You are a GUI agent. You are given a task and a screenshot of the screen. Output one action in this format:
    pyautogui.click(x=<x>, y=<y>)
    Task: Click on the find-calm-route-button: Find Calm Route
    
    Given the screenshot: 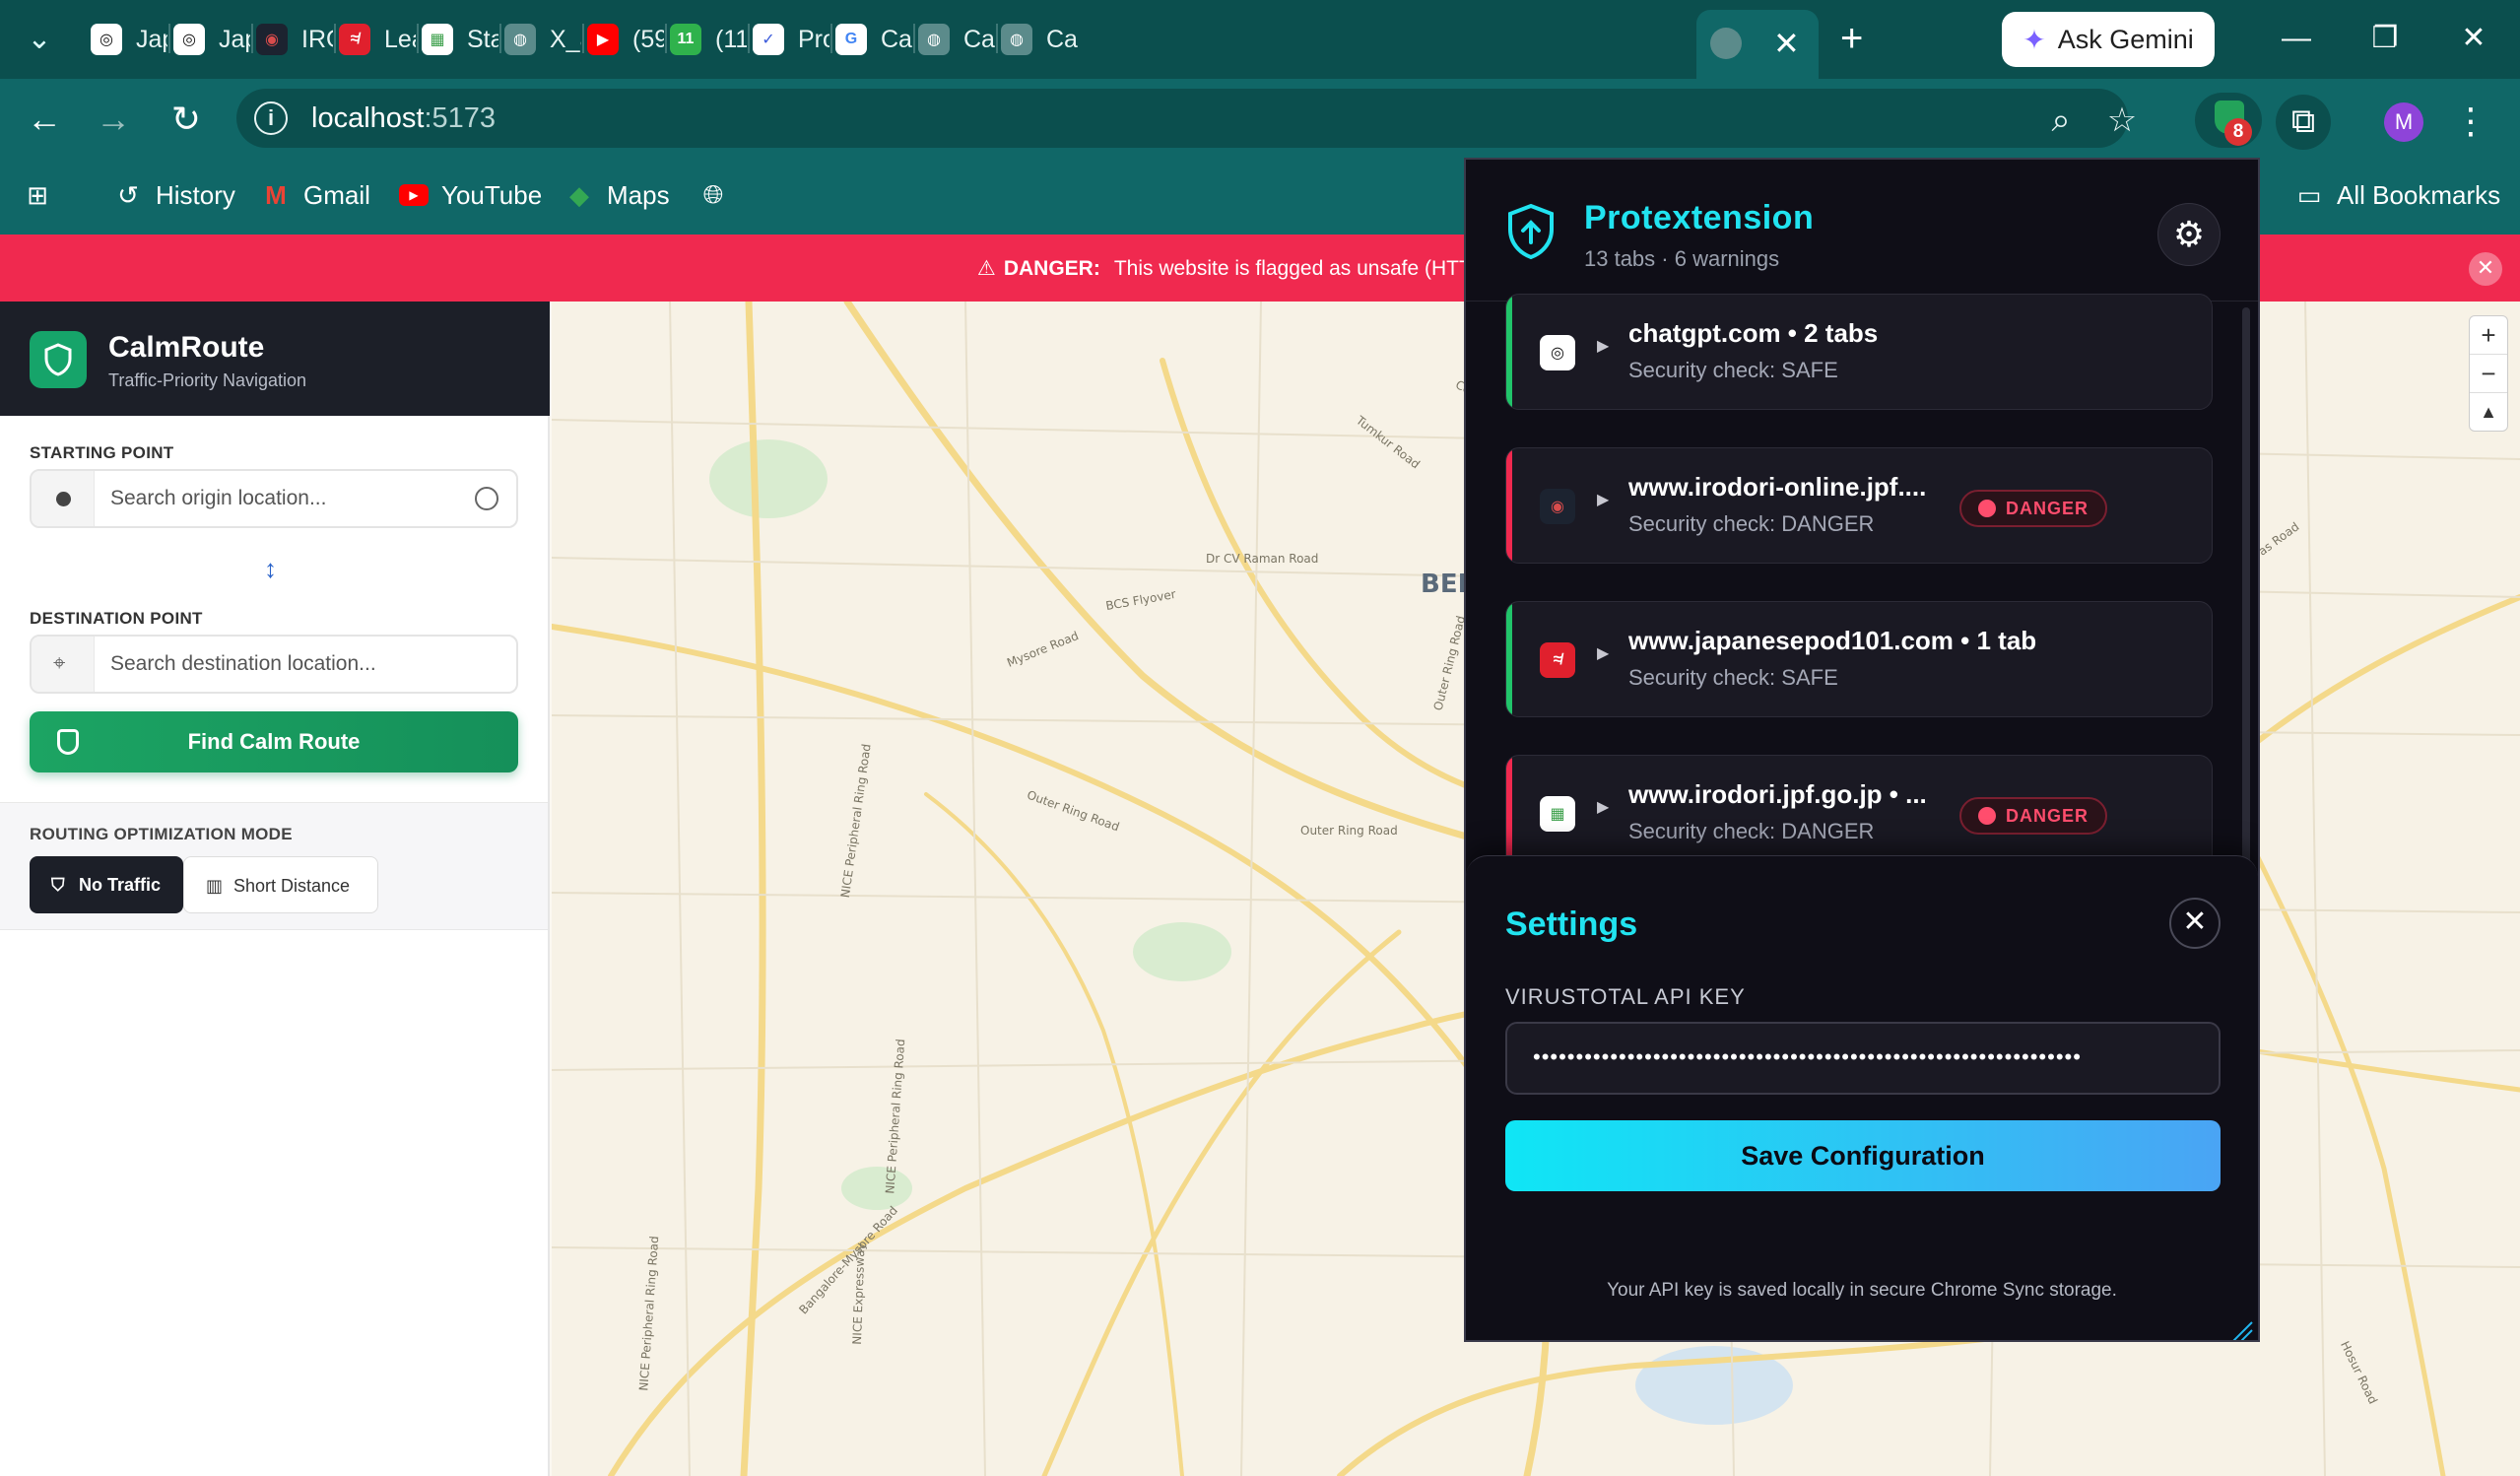 What is the action you would take?
    pyautogui.click(x=274, y=741)
    